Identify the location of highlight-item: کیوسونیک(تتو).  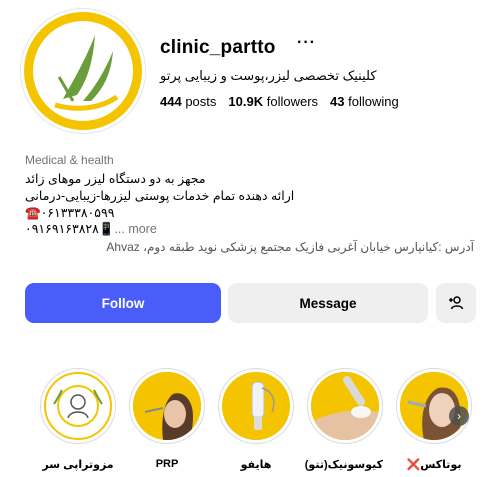
(343, 419).